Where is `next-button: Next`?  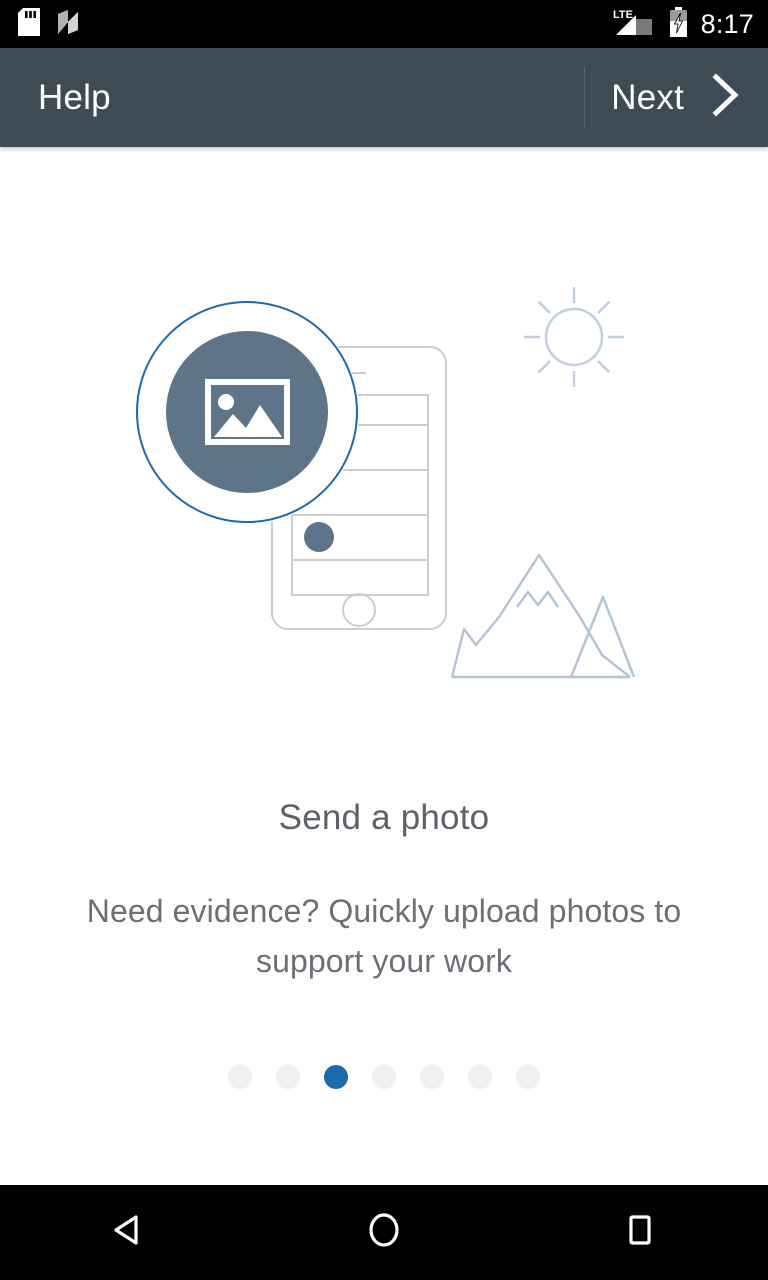 next-button: Next is located at coordinates (676, 97).